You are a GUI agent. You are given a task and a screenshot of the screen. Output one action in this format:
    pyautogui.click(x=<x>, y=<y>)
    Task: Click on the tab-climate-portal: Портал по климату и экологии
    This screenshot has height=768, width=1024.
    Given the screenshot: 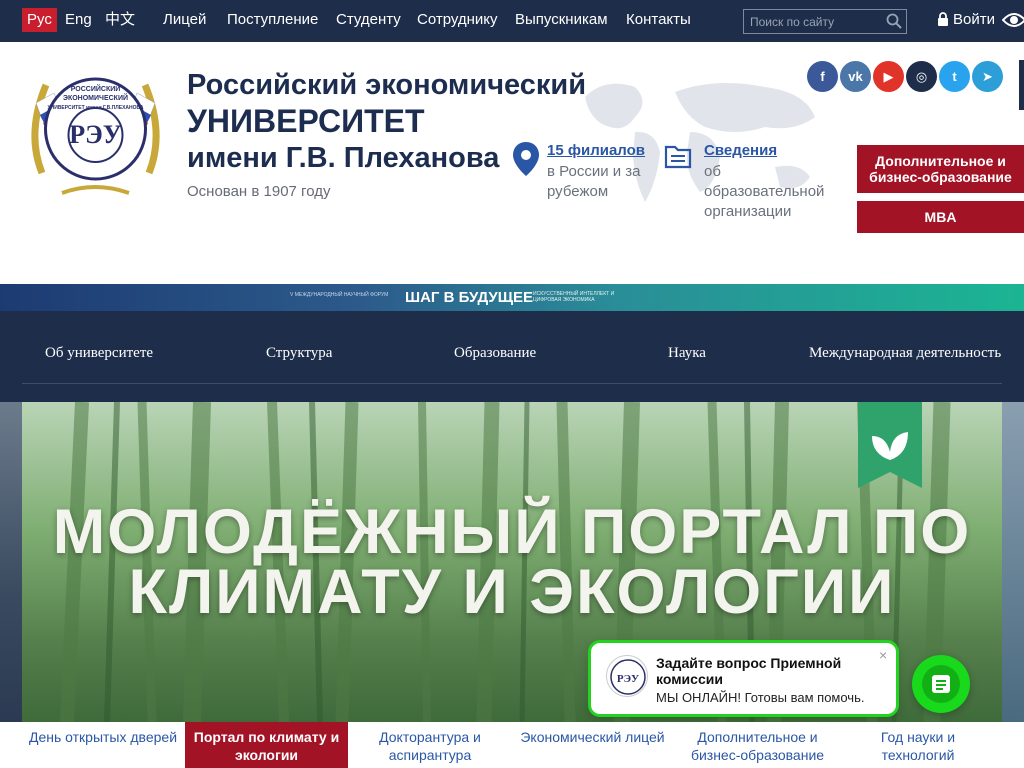 What is the action you would take?
    pyautogui.click(x=266, y=745)
    